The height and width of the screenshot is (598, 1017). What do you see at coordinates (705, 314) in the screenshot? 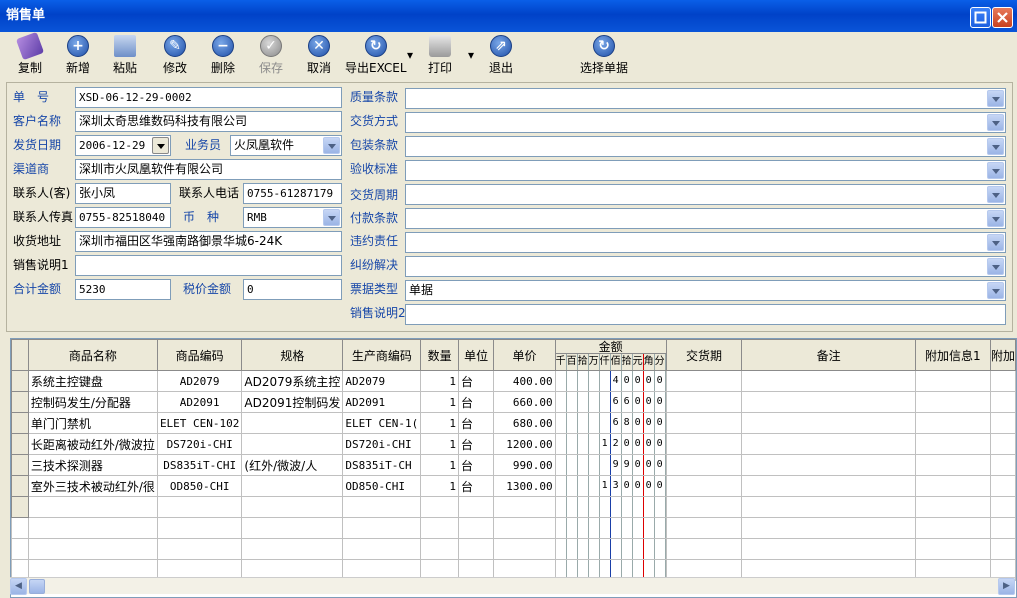
I see `note2-field` at bounding box center [705, 314].